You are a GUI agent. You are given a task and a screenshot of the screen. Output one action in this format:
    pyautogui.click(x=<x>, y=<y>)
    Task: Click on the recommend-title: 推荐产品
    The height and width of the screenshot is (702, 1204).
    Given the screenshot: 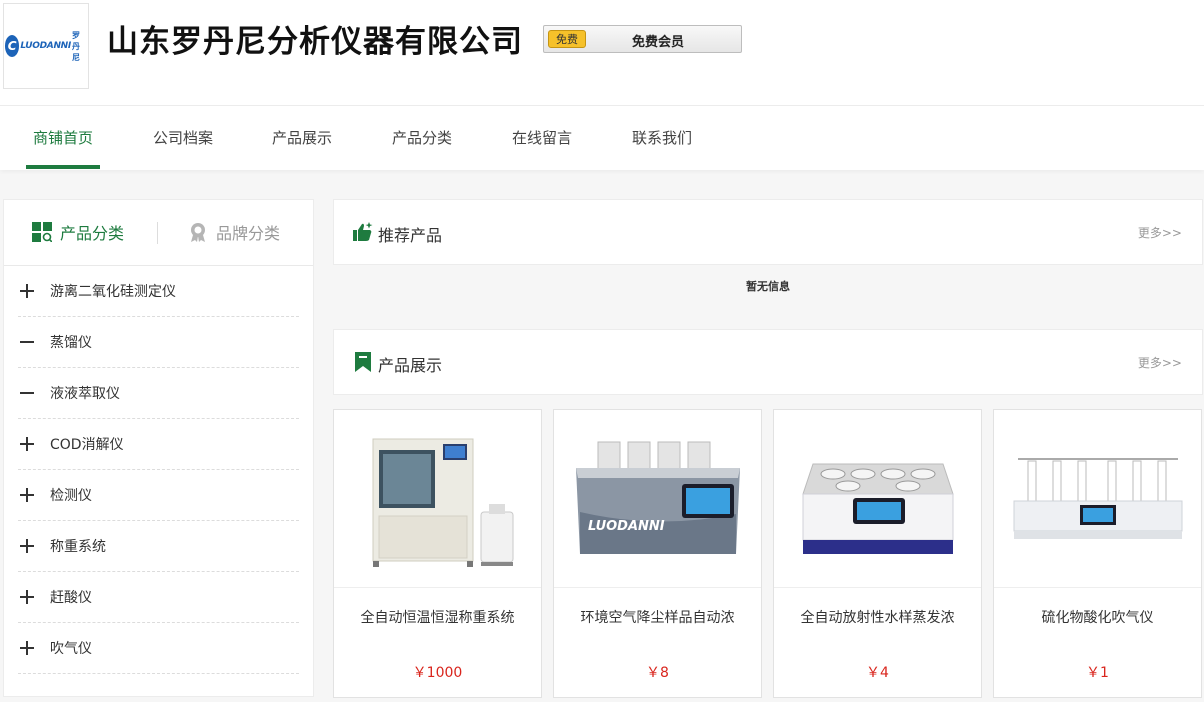 What is the action you would take?
    pyautogui.click(x=410, y=235)
    